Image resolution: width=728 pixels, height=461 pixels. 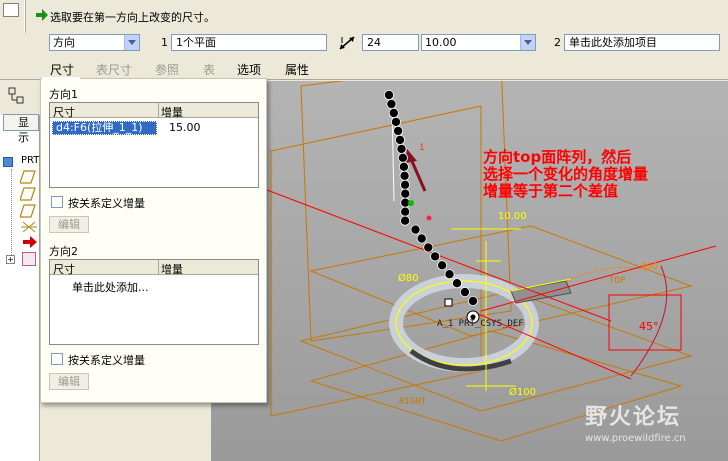 I want to click on model-tree: 显示 PRT +, so click(x=20, y=271).